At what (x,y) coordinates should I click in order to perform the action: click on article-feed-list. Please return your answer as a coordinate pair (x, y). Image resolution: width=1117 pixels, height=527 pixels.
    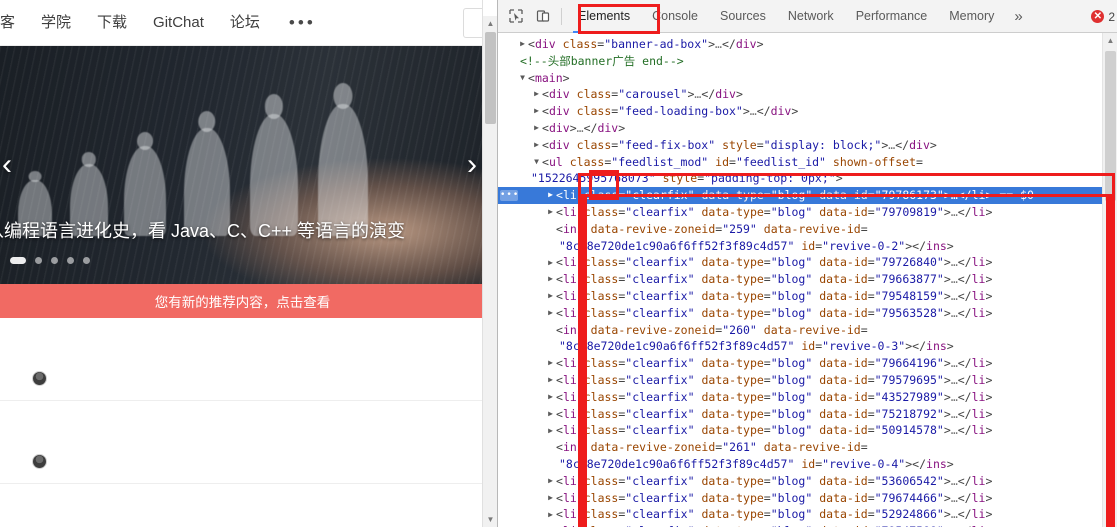
    Looking at the image, I should click on (248, 401).